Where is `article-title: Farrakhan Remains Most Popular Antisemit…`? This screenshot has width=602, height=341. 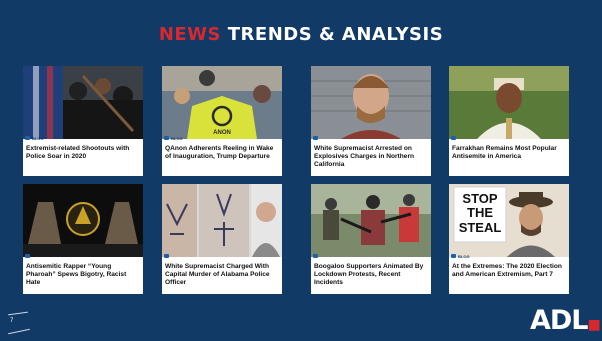
article-title: Farrakhan Remains Most Popular Antisemit… is located at coordinates (510, 153).